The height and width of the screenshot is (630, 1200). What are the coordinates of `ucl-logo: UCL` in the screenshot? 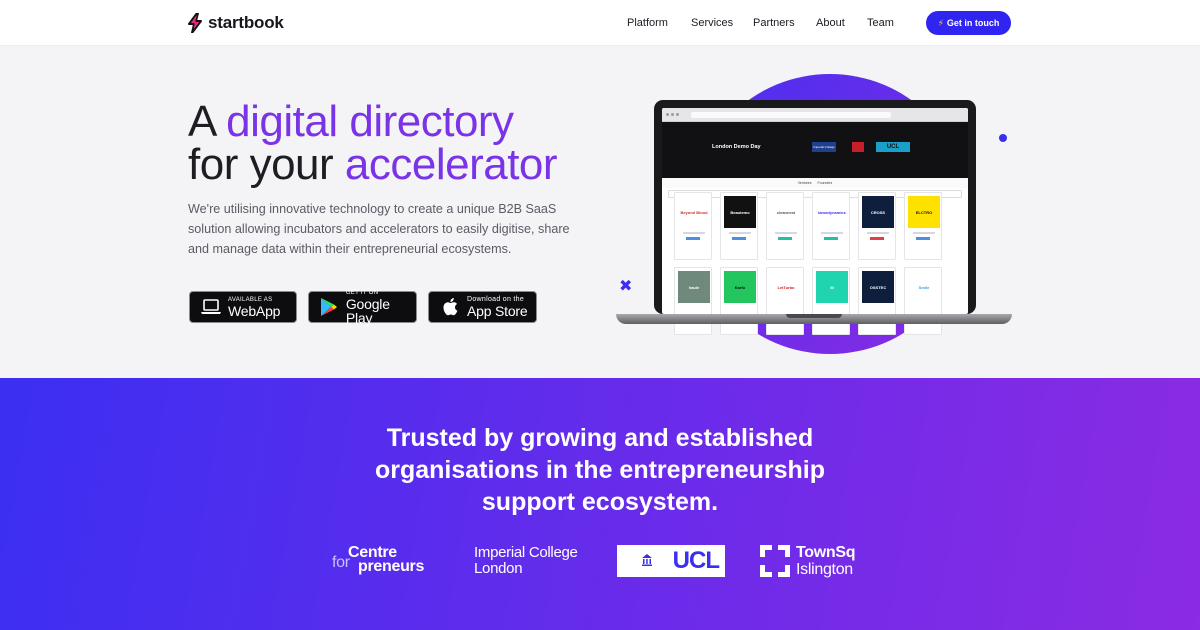 It's located at (671, 561).